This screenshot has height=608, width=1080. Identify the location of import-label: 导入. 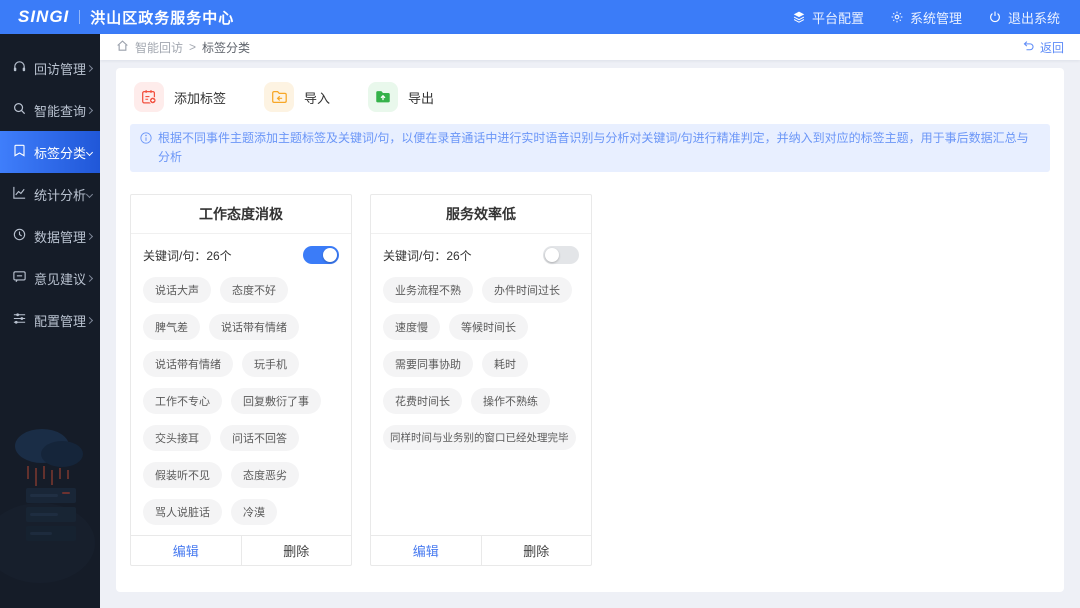
(317, 98).